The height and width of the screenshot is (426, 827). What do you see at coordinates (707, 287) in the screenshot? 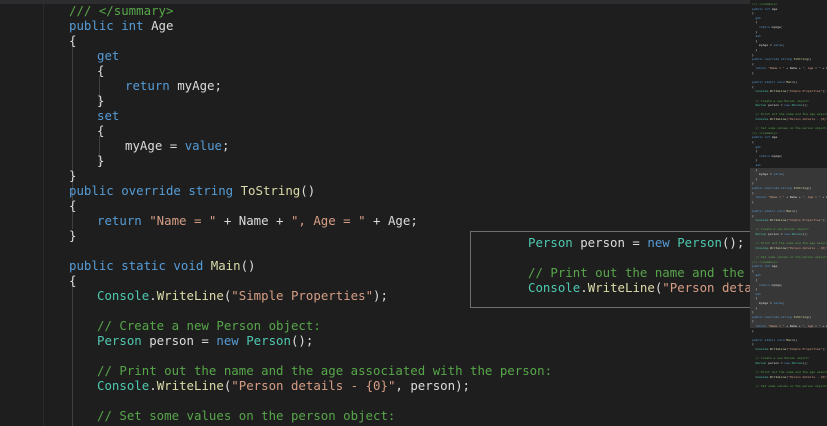
I see `code-token: "Person detail` at bounding box center [707, 287].